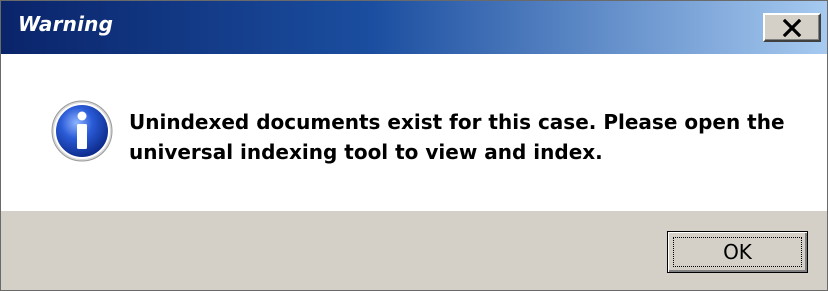 This screenshot has height=291, width=828. What do you see at coordinates (82, 131) in the screenshot?
I see `info-icon` at bounding box center [82, 131].